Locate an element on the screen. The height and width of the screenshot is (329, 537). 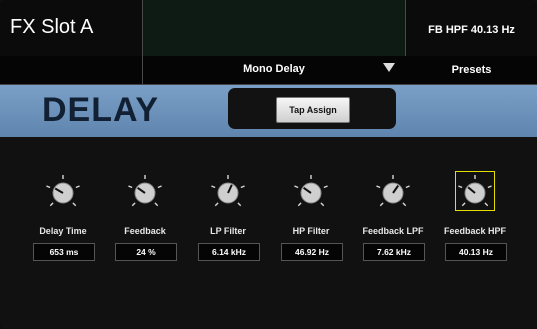
knob-group: LP Filter 6.14 kHz is located at coordinates (228, 218).